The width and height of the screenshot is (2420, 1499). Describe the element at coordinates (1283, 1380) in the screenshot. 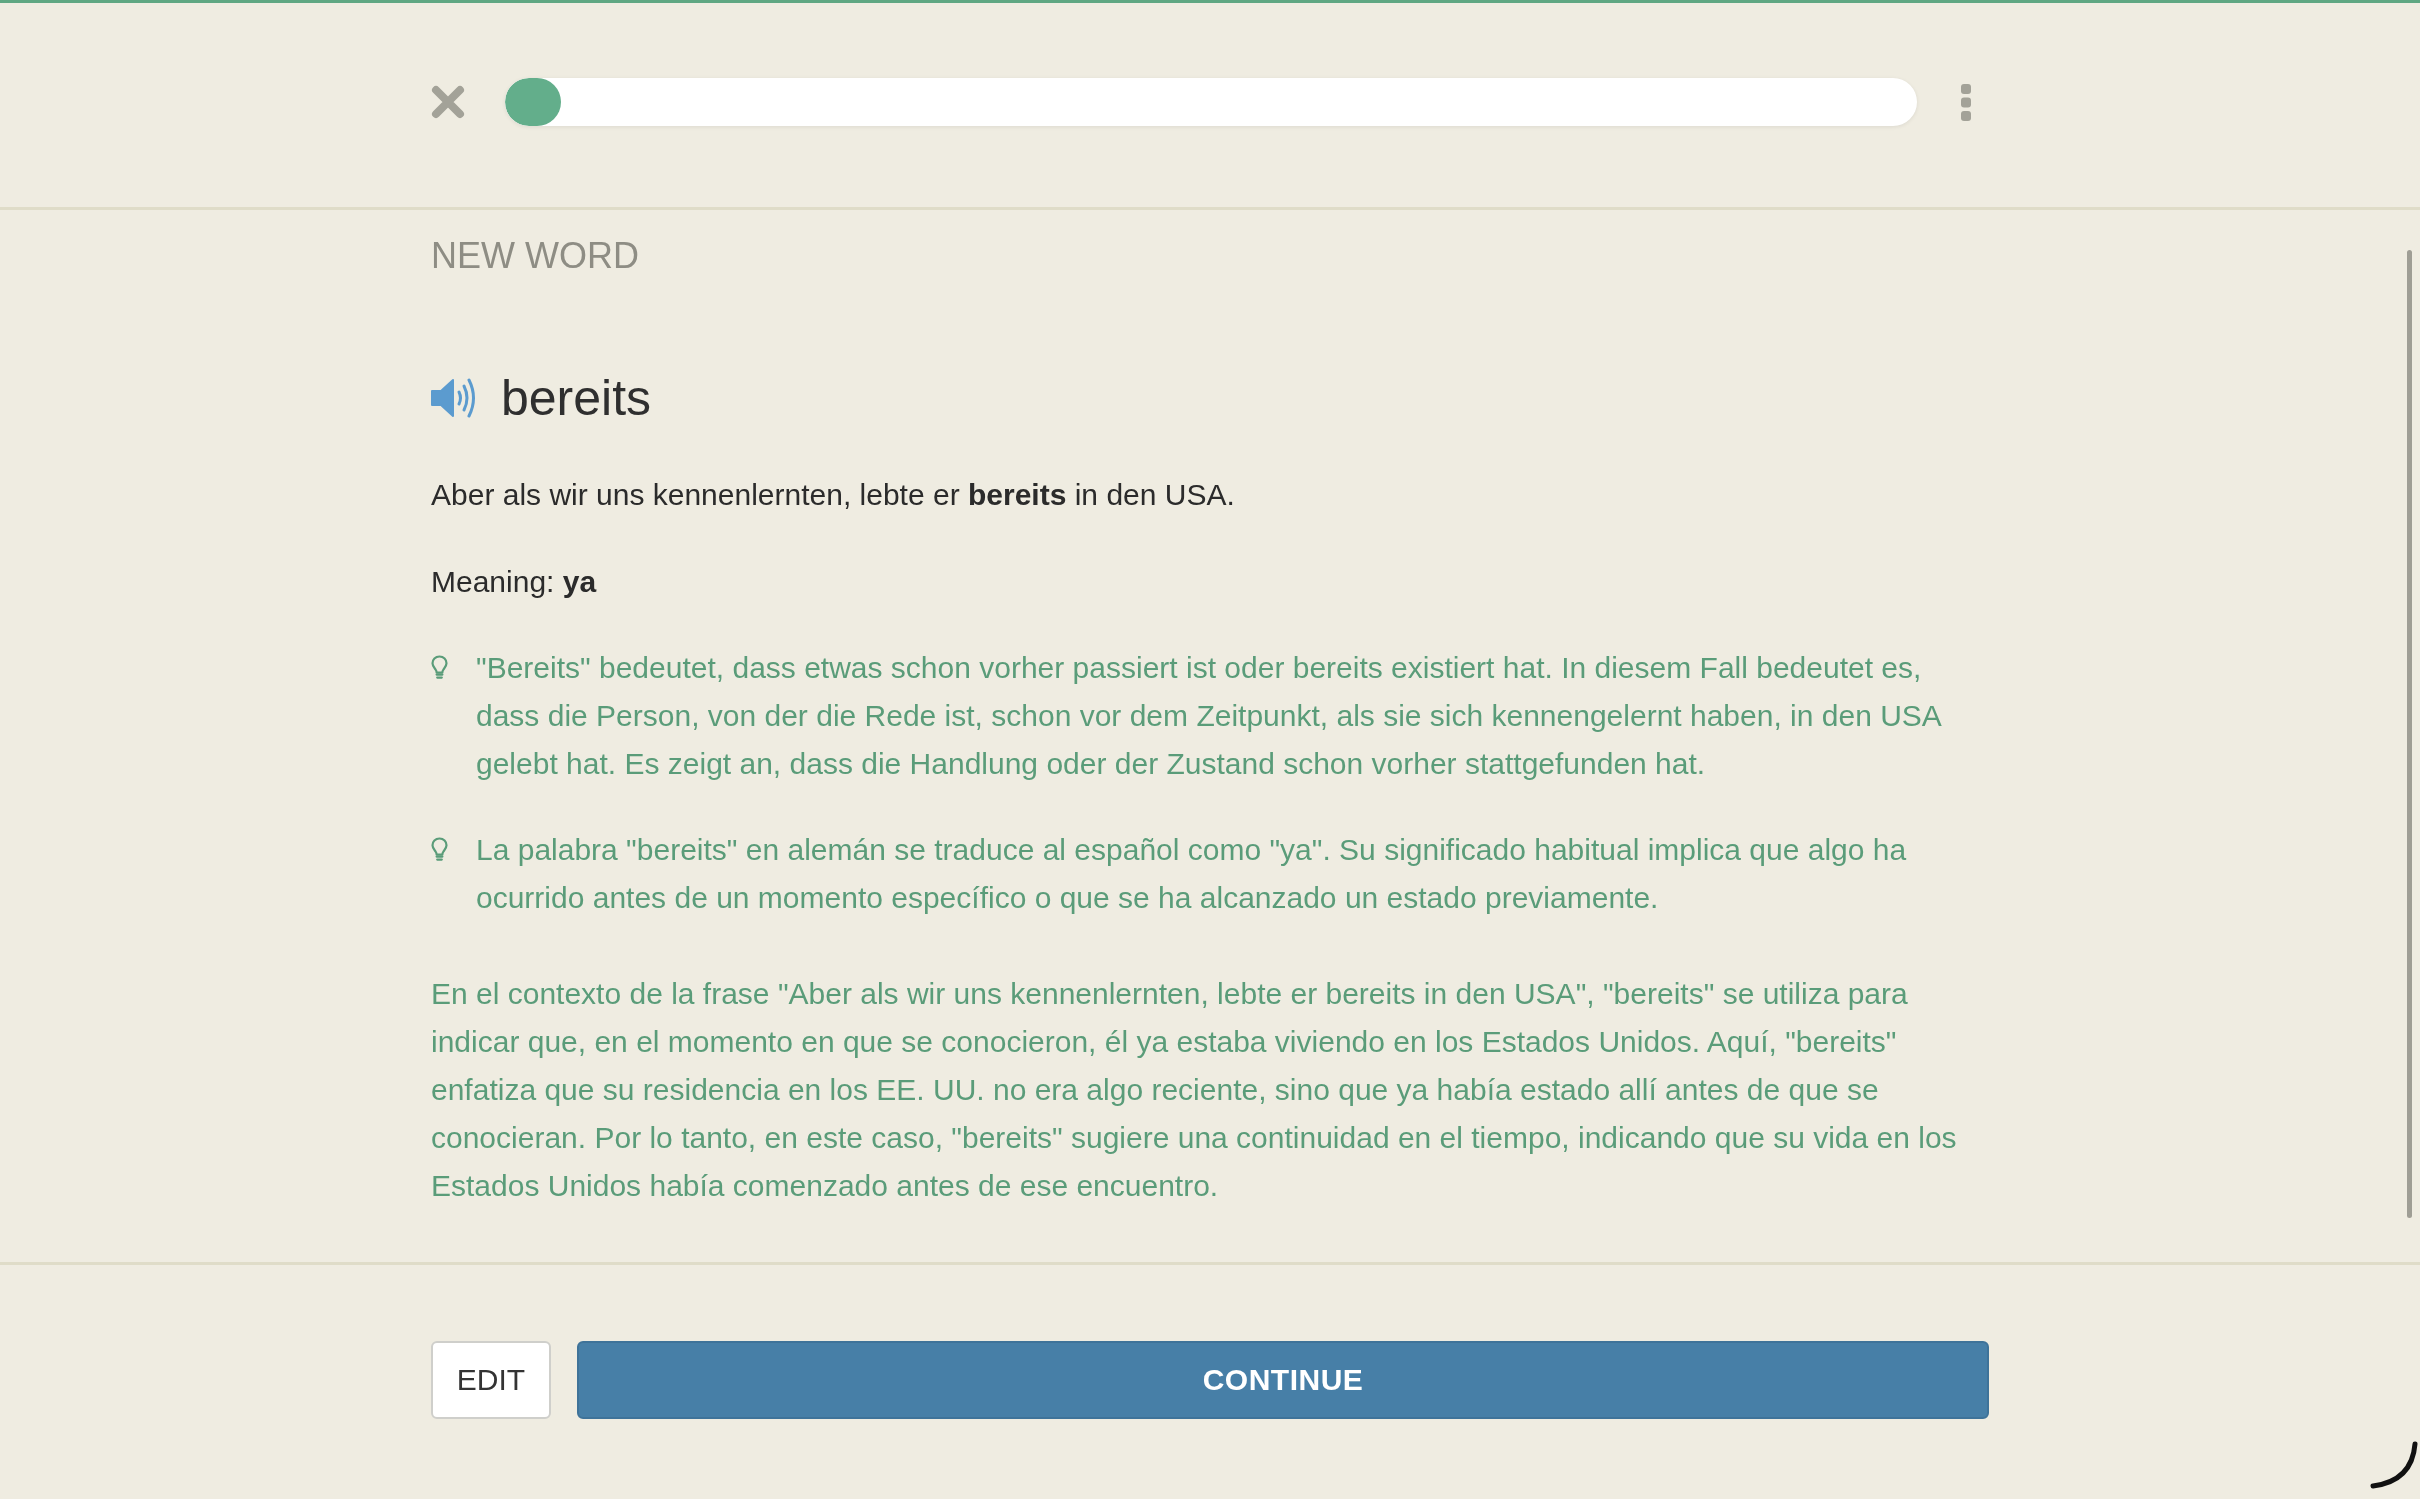

I see `continue-button: CONTINUE` at that location.